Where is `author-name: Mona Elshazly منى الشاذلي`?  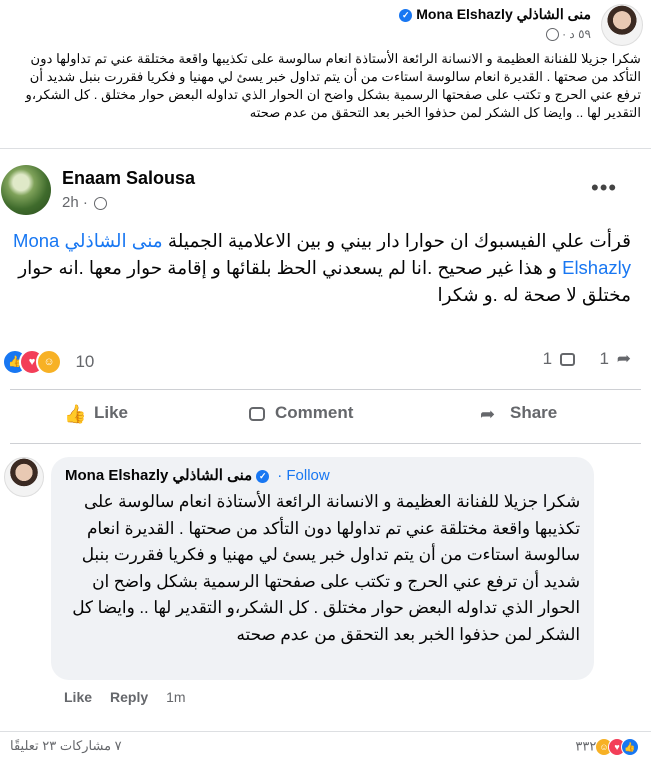
author-name: Mona Elshazly منى الشاذلي is located at coordinates (503, 14).